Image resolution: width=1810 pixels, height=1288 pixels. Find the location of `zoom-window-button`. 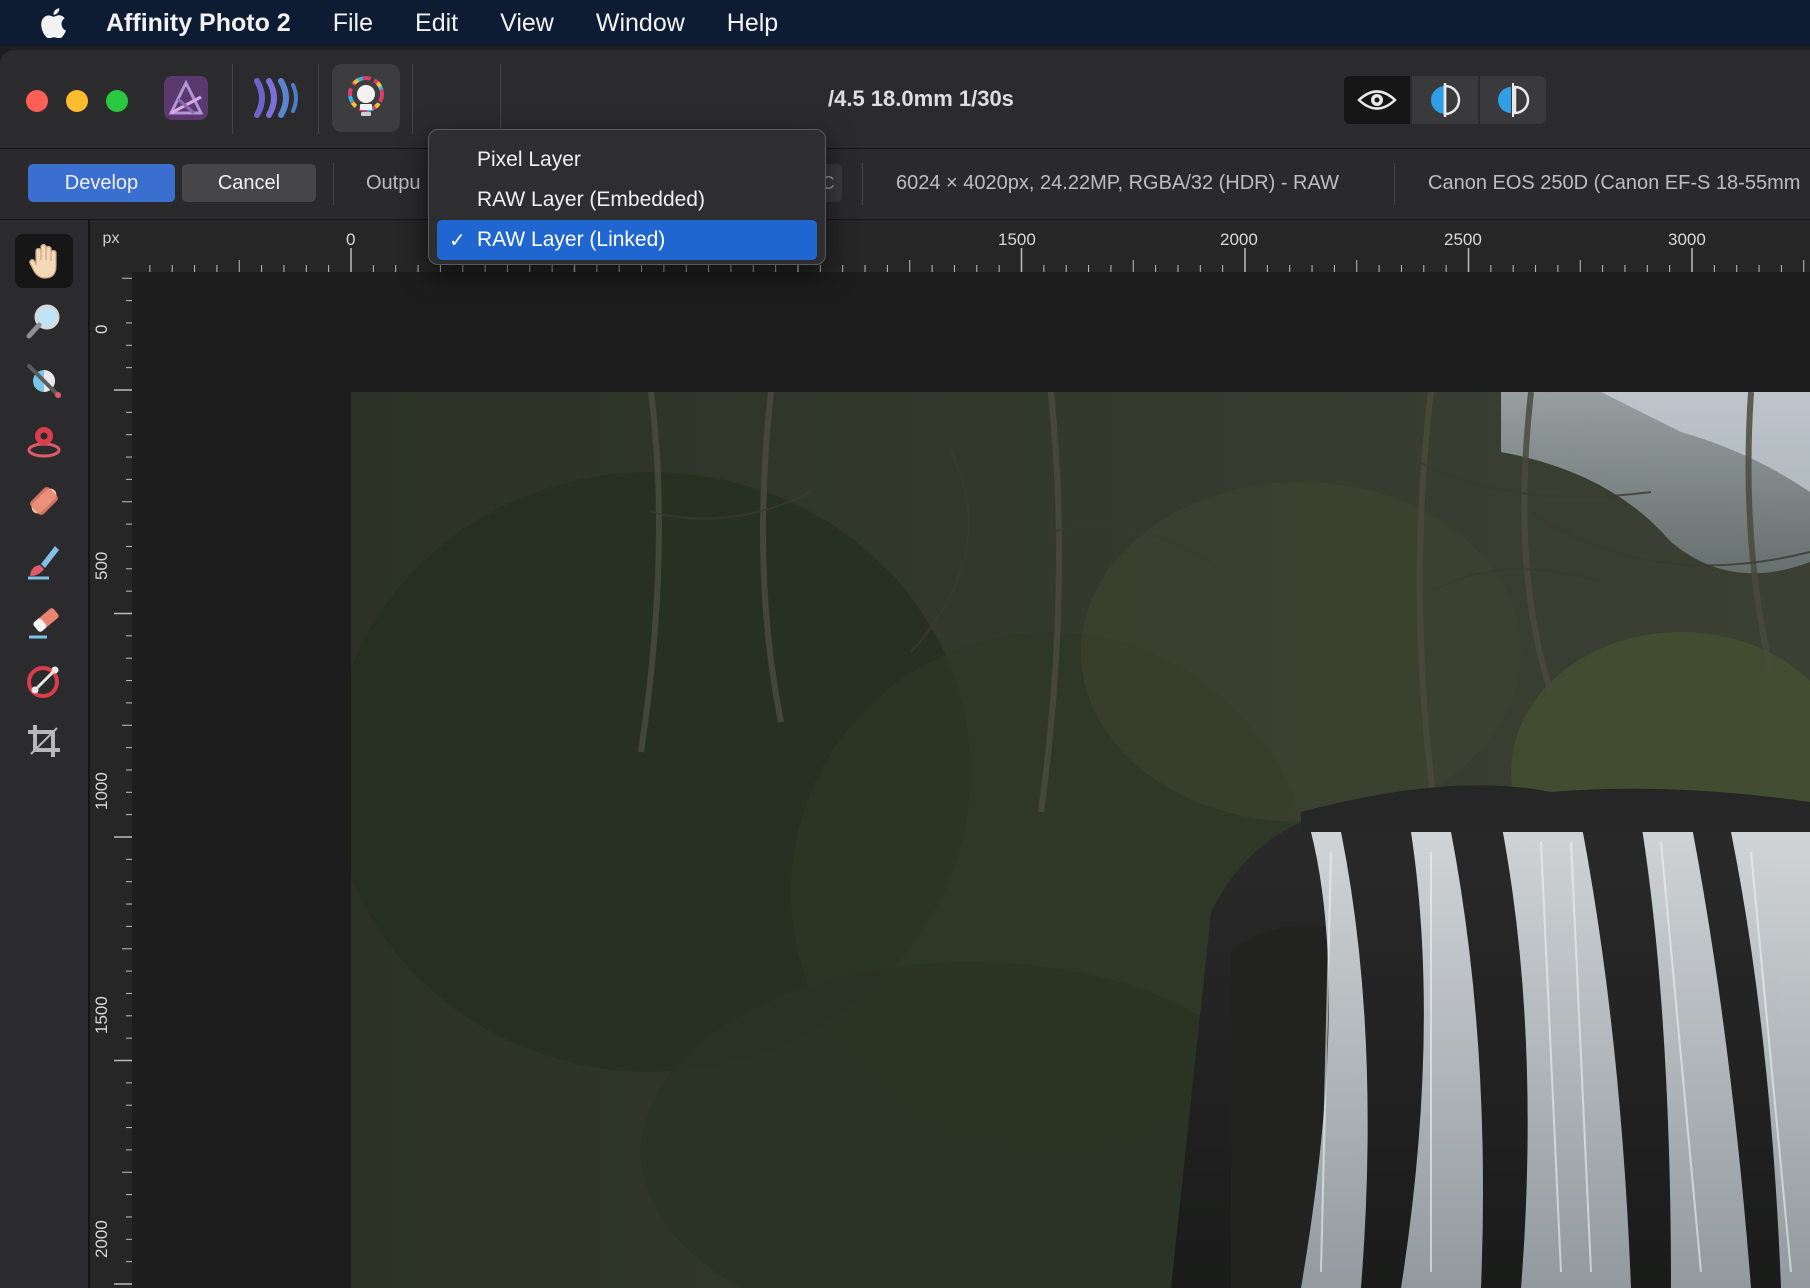

zoom-window-button is located at coordinates (117, 101).